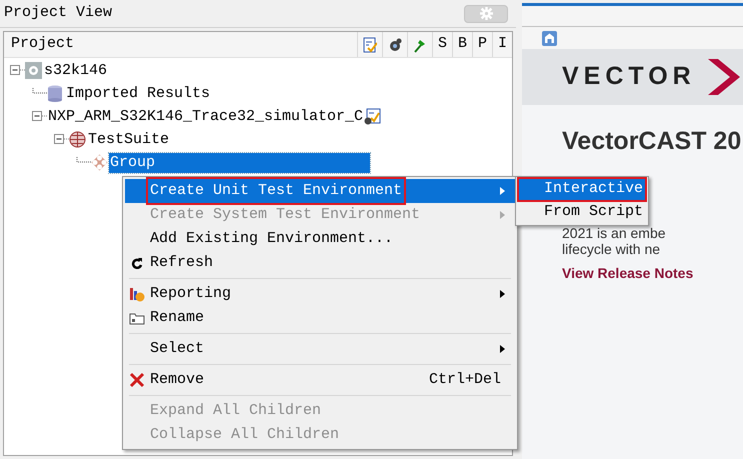 This screenshot has height=459, width=743. Describe the element at coordinates (320, 191) in the screenshot. I see `menu-item: Create Unit Test Environment` at that location.